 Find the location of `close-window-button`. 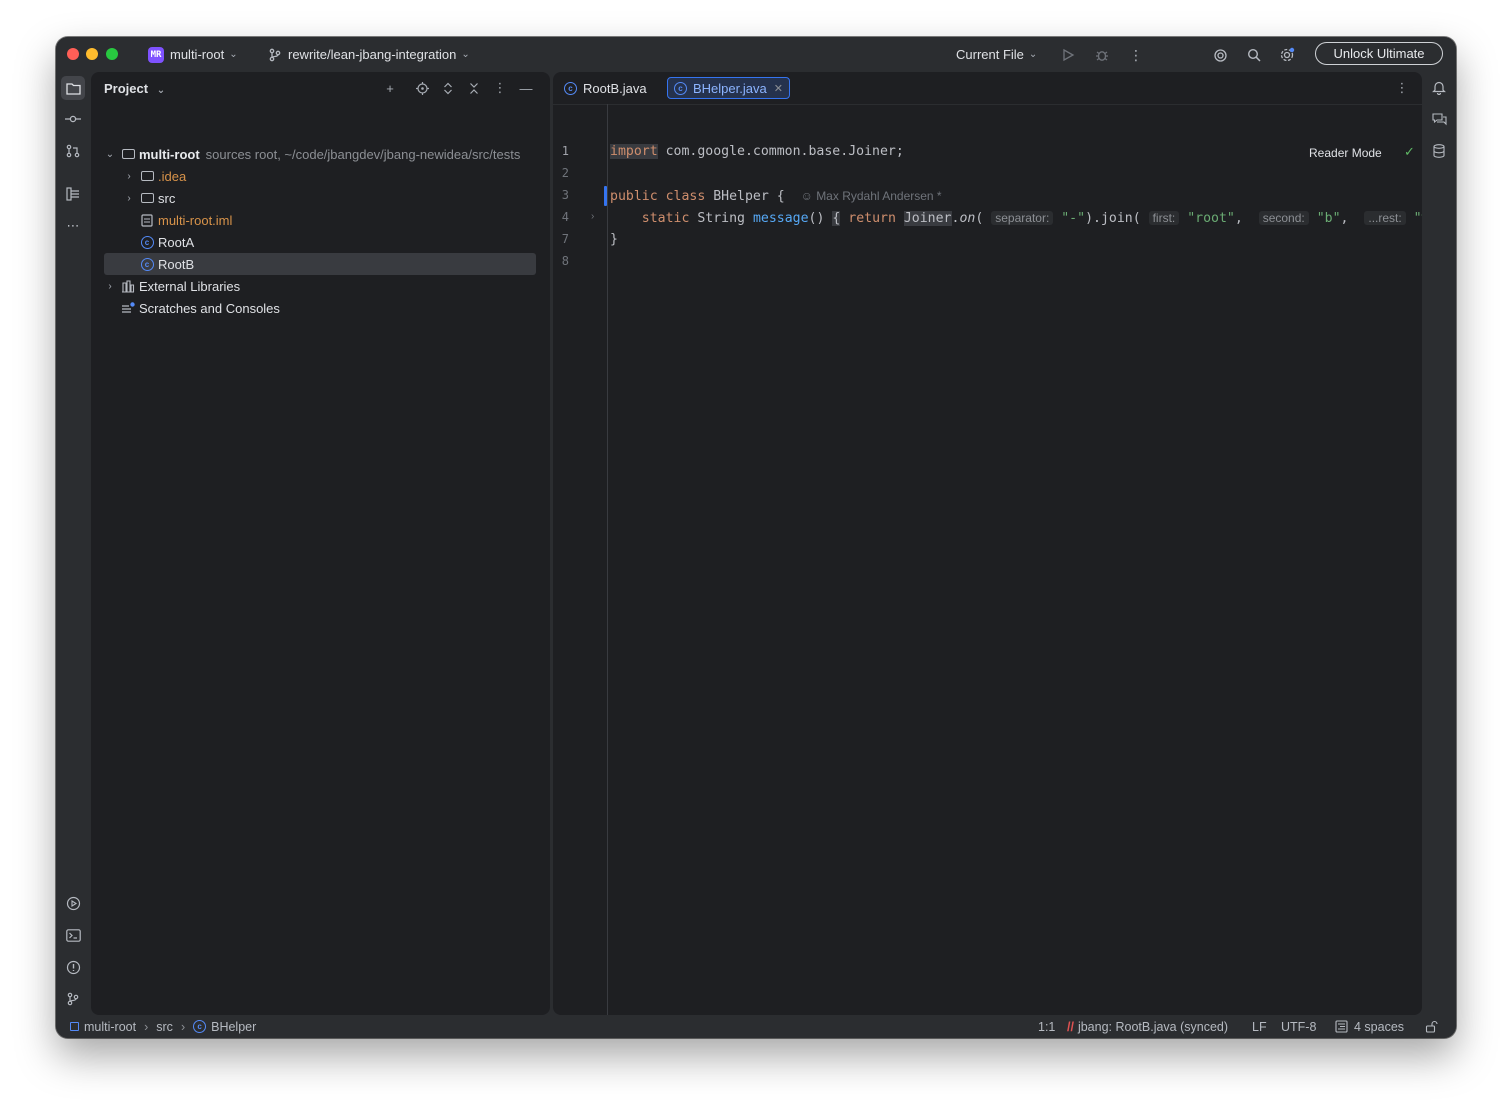

close-window-button is located at coordinates (73, 54).